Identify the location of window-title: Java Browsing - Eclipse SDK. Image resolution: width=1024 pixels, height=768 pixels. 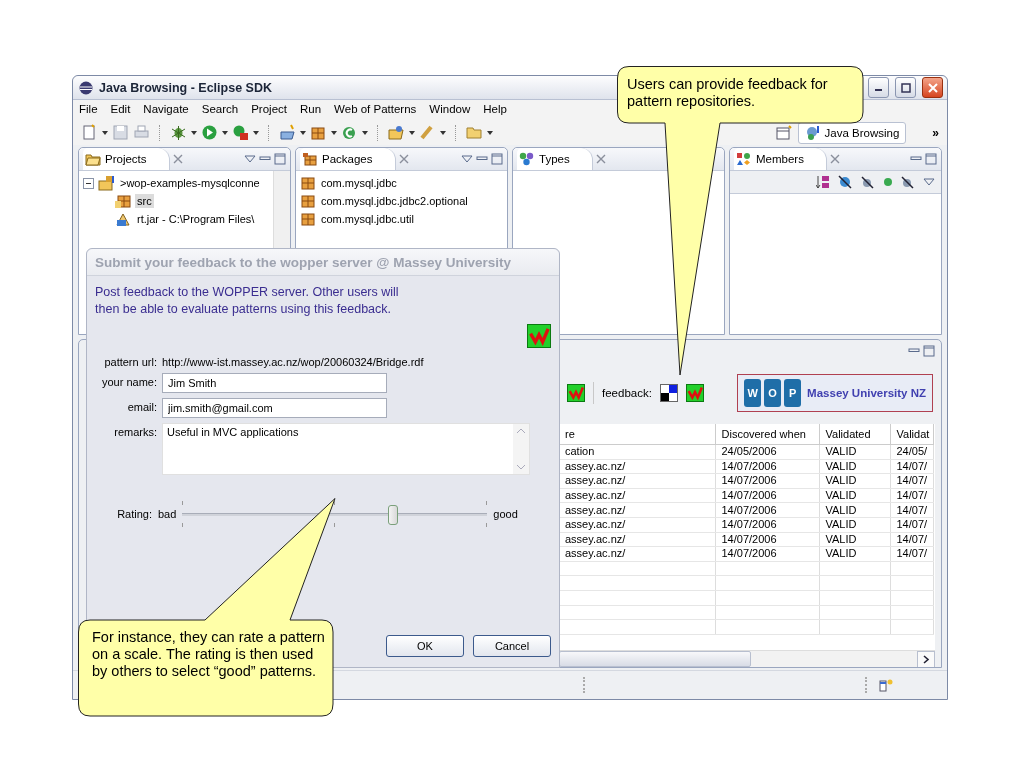
(185, 87).